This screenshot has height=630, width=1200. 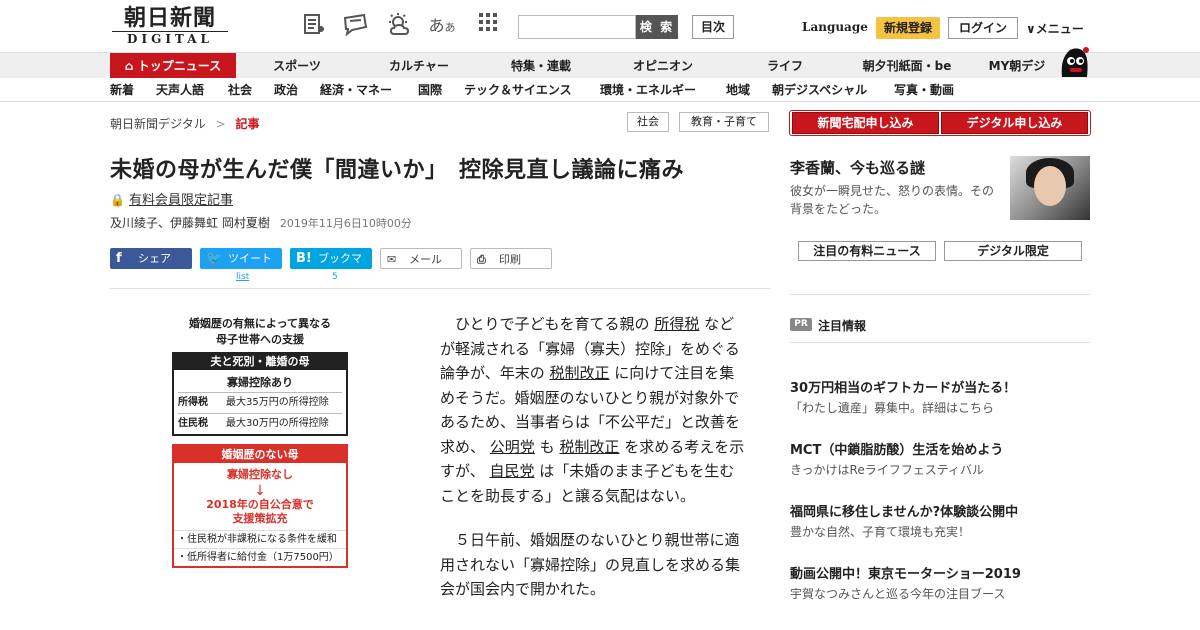 I want to click on logo-text-jp: 朝日新聞, so click(x=169, y=18).